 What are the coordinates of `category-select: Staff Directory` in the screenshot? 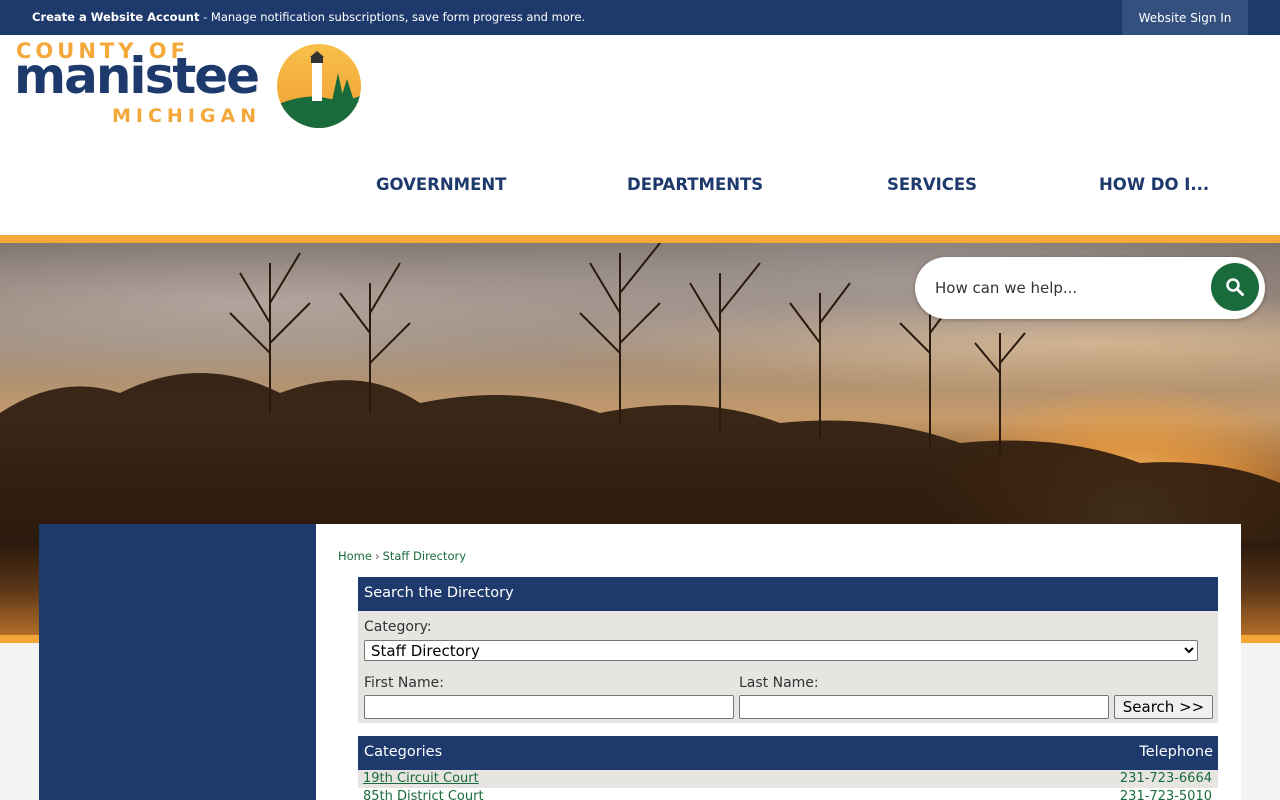 It's located at (781, 650).